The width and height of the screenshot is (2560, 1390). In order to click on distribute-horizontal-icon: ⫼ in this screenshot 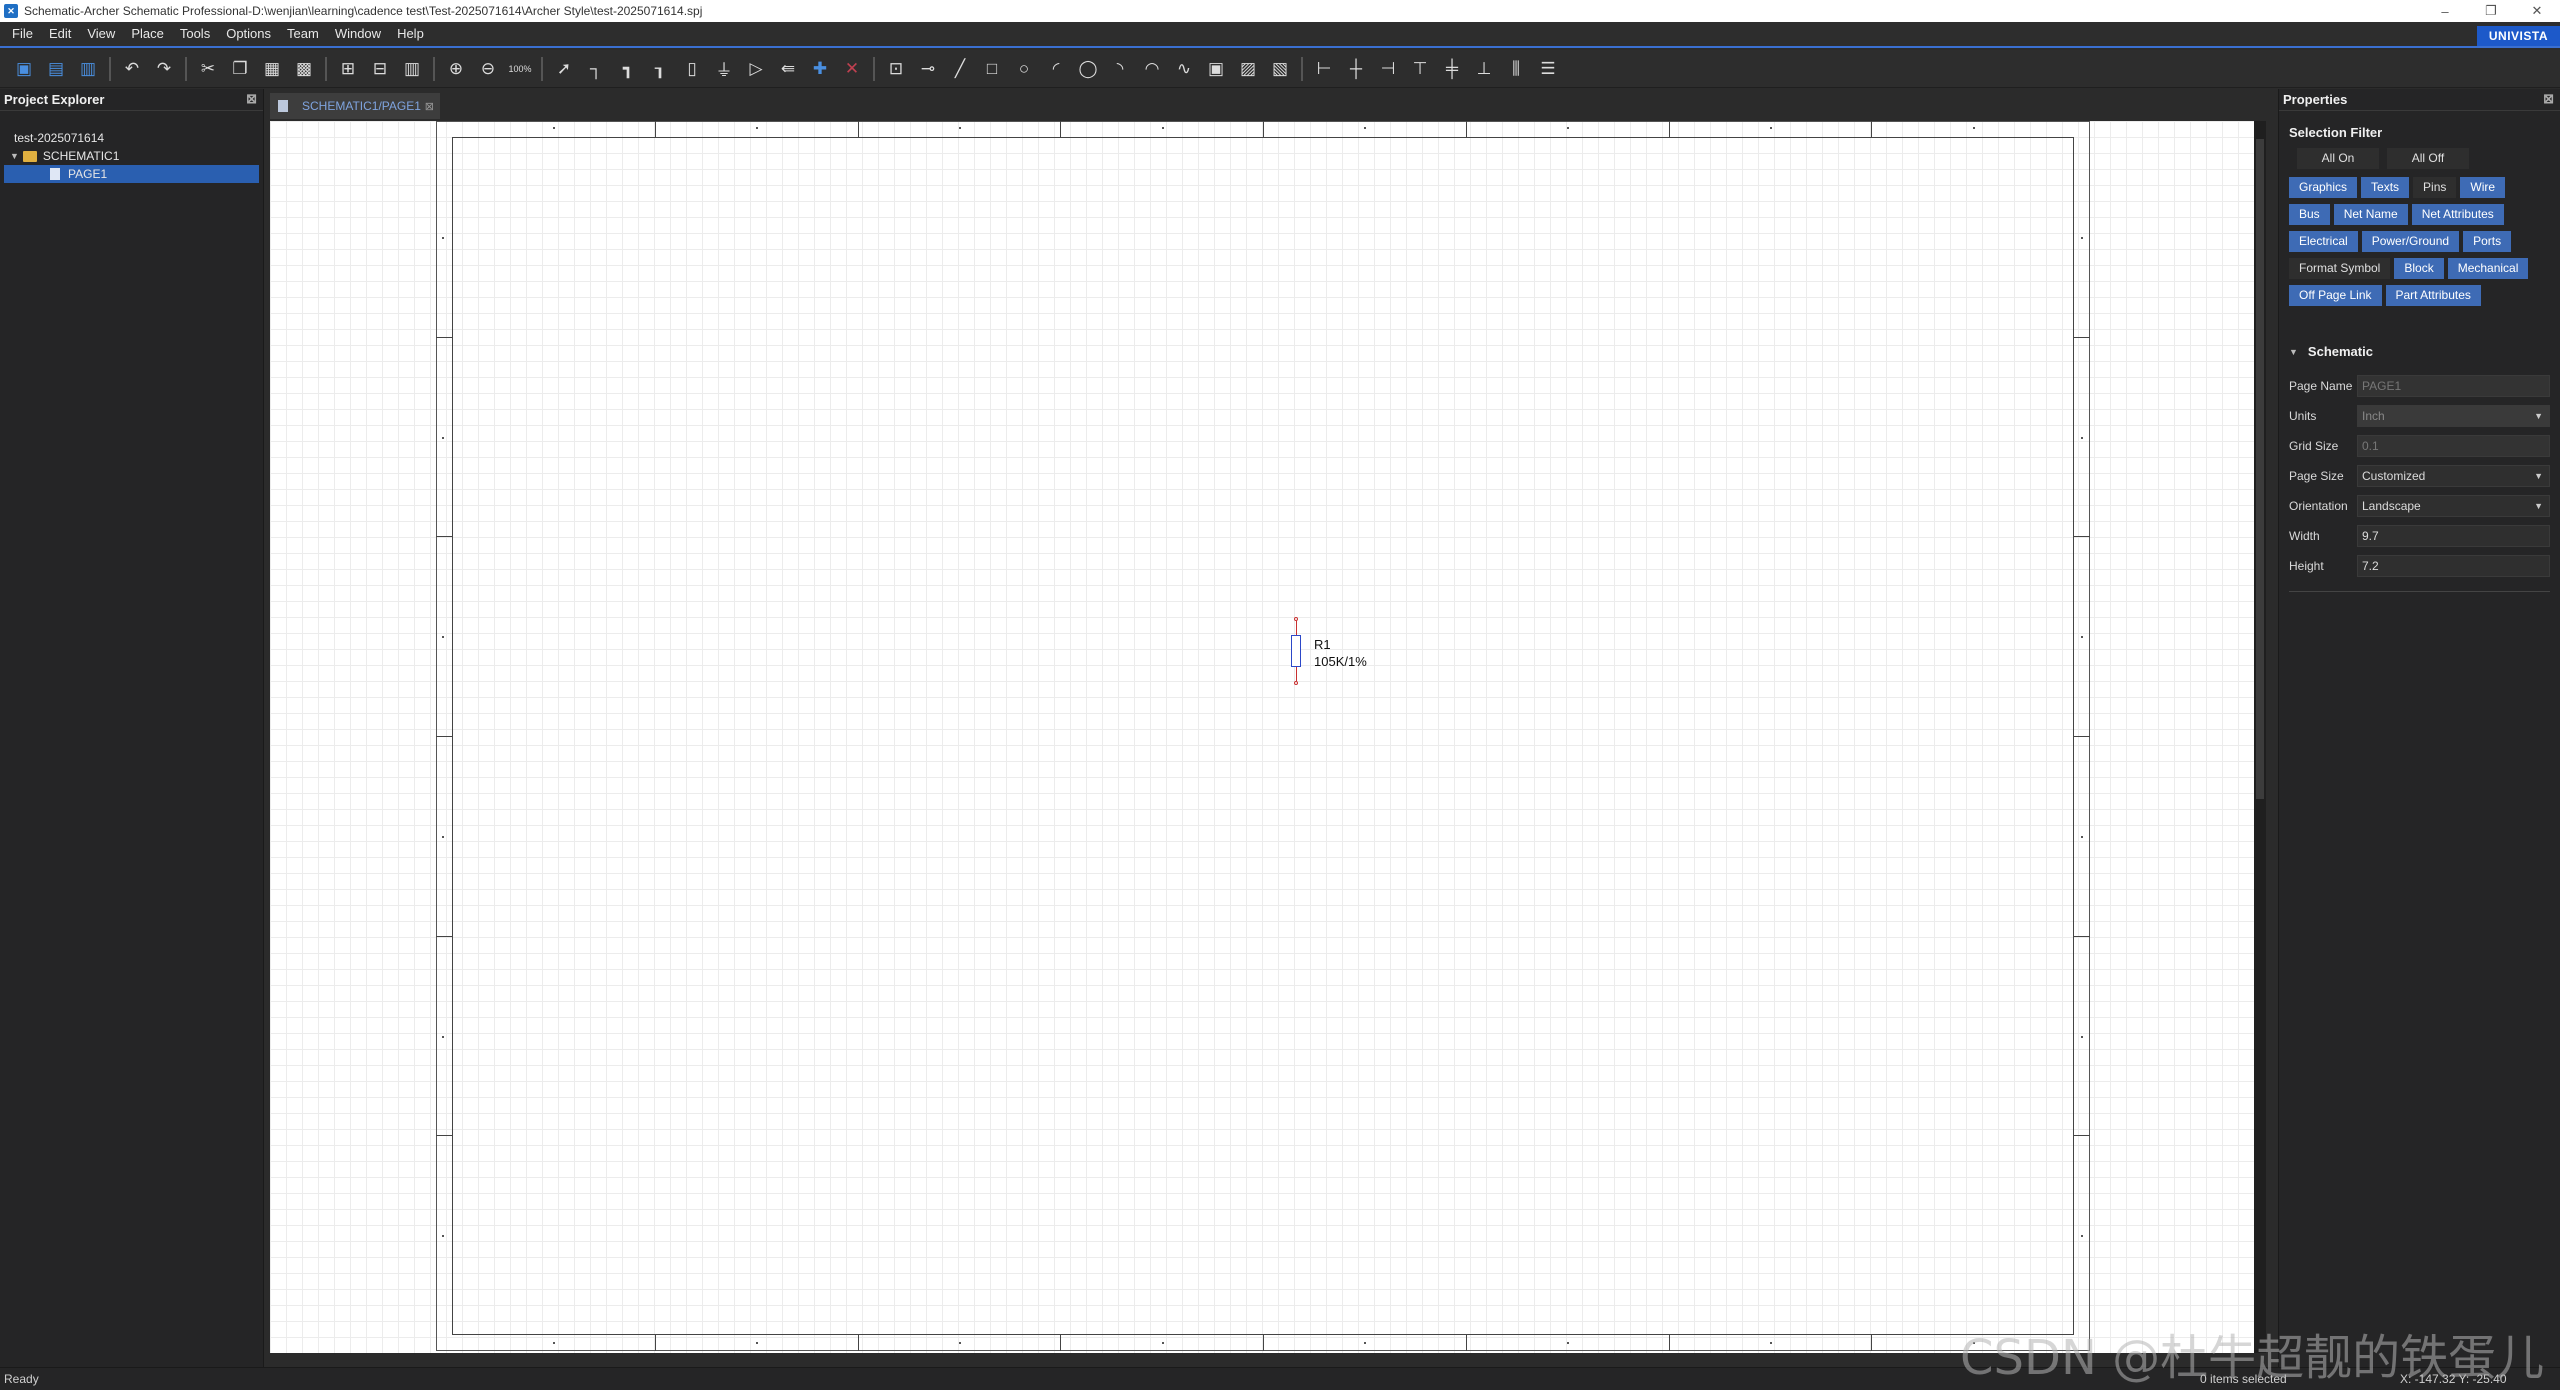, I will do `click(1516, 69)`.